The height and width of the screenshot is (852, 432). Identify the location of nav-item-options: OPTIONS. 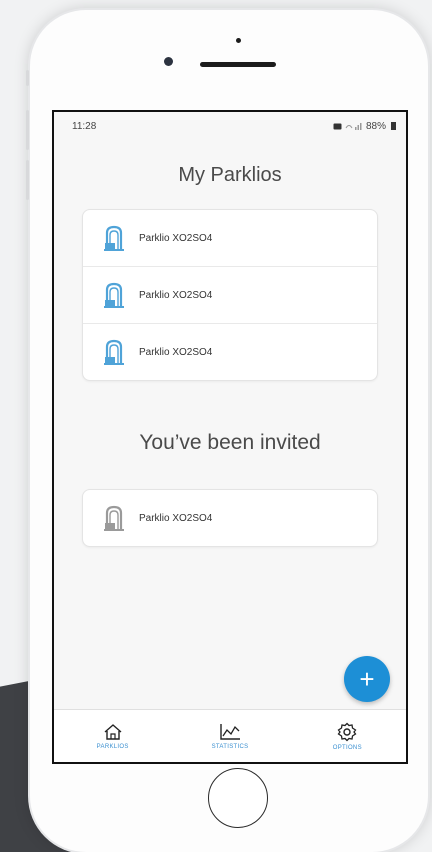
(347, 736).